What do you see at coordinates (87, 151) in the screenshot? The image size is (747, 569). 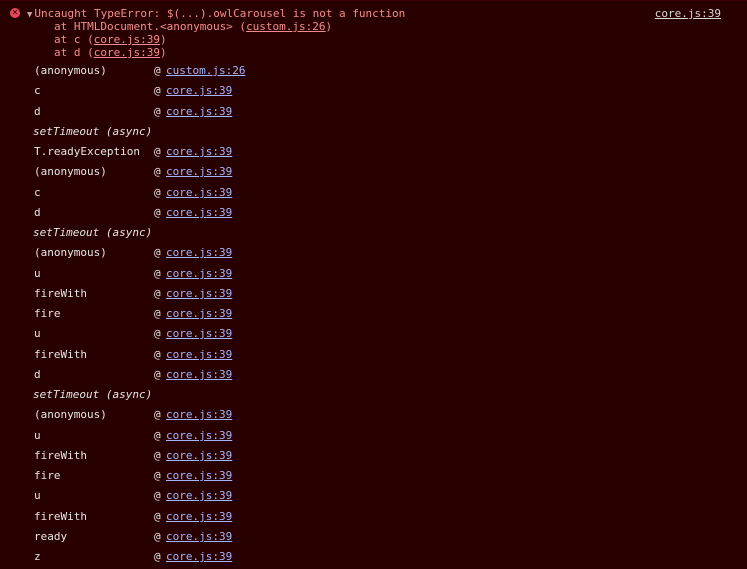 I see `frame-function-name: T.readyException` at bounding box center [87, 151].